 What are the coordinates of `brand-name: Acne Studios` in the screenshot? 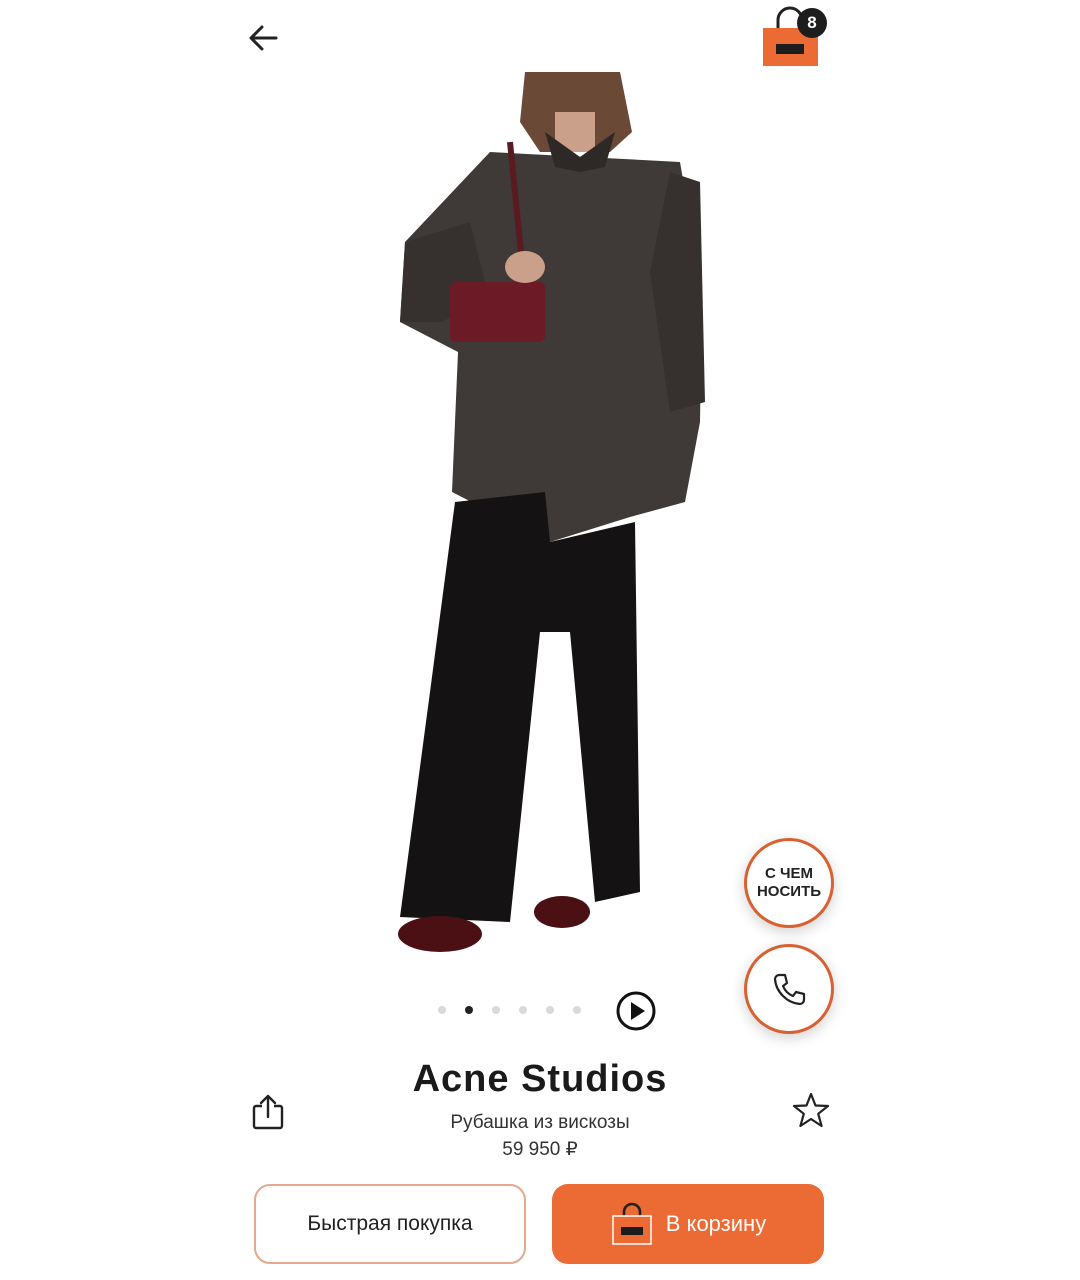 It's located at (540, 1079).